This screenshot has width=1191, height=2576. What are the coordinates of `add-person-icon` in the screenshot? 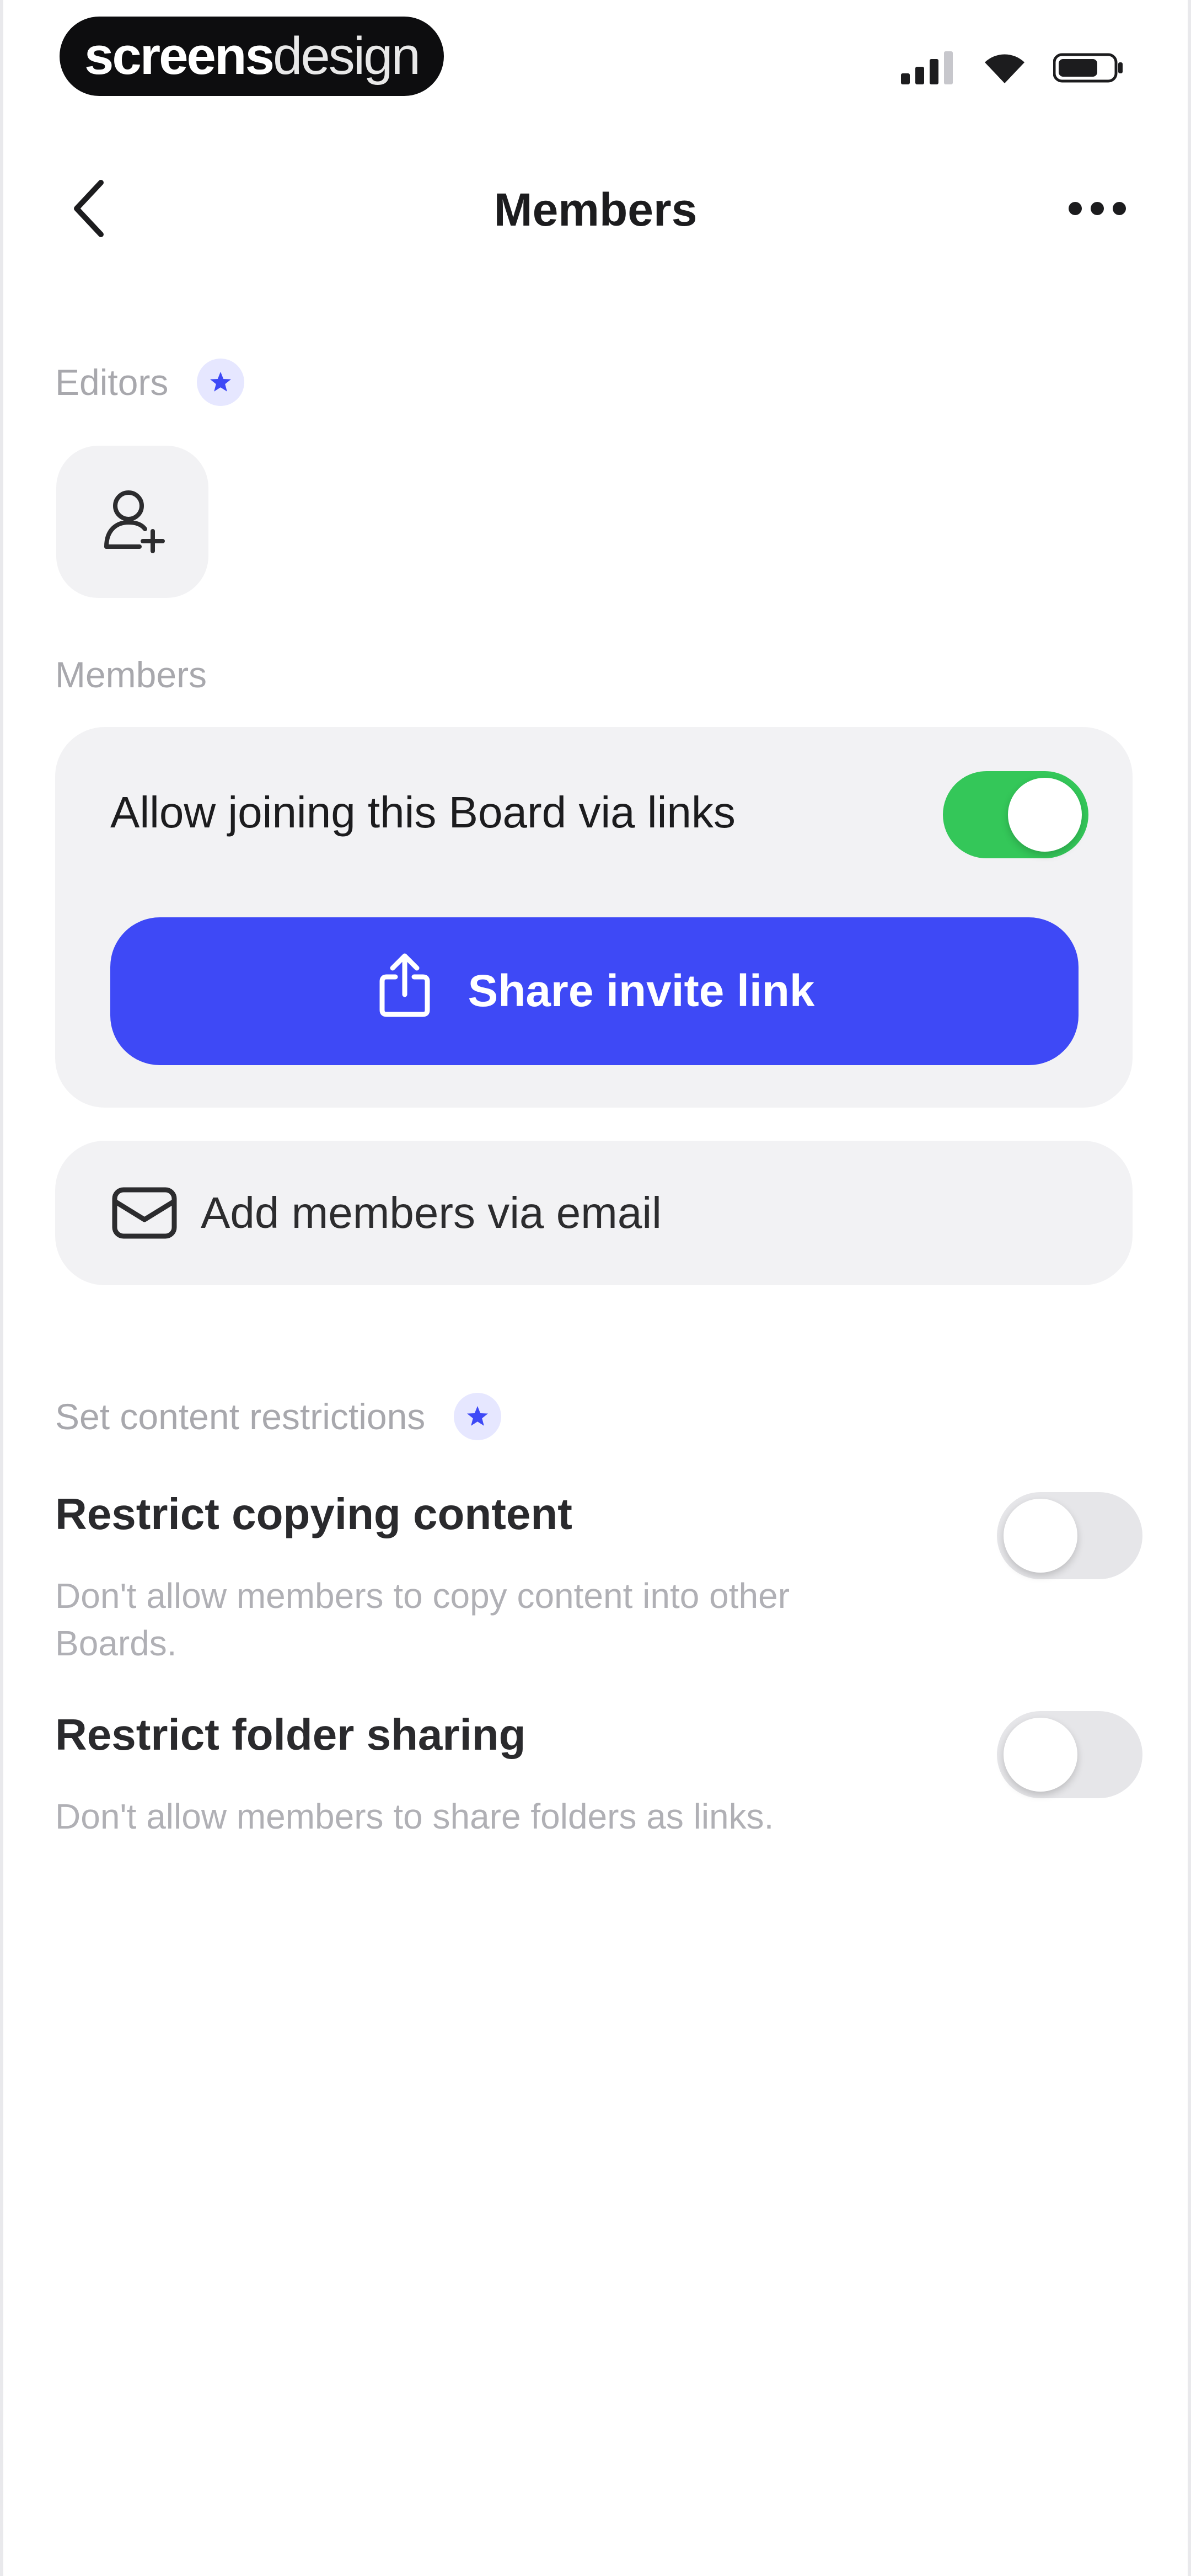 It's located at (132, 522).